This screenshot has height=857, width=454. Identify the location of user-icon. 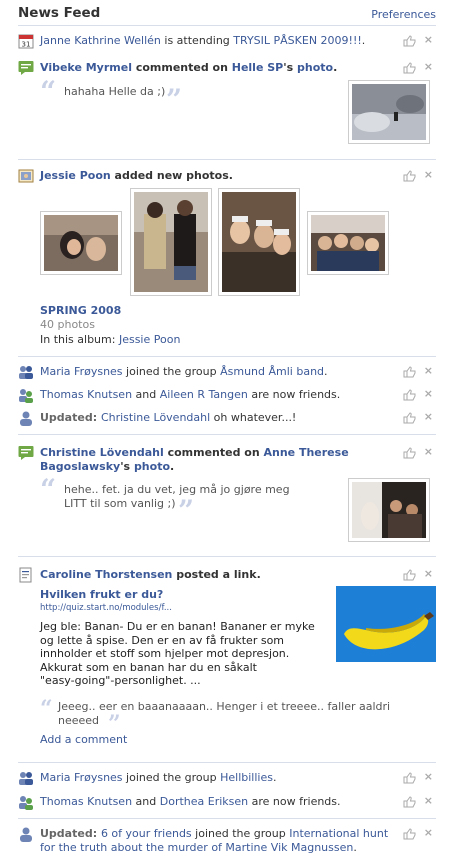
(26, 834).